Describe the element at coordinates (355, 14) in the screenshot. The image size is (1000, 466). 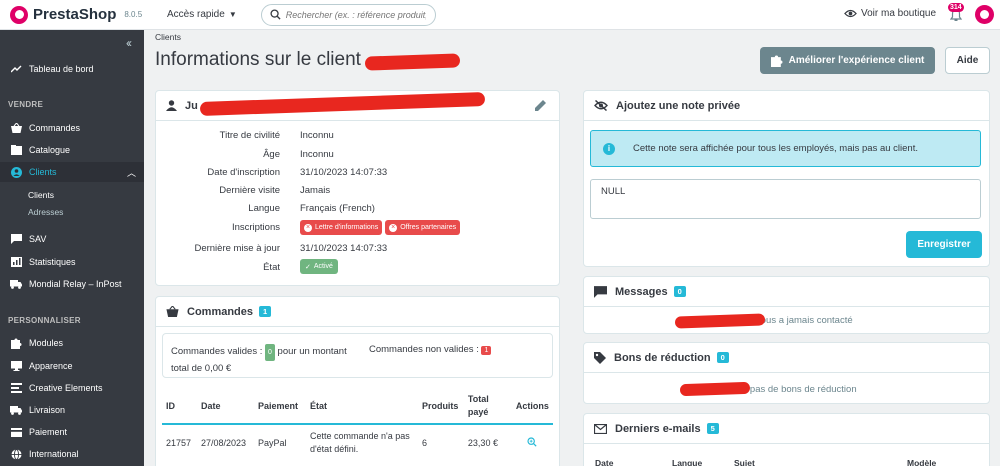
I see `search-input` at that location.